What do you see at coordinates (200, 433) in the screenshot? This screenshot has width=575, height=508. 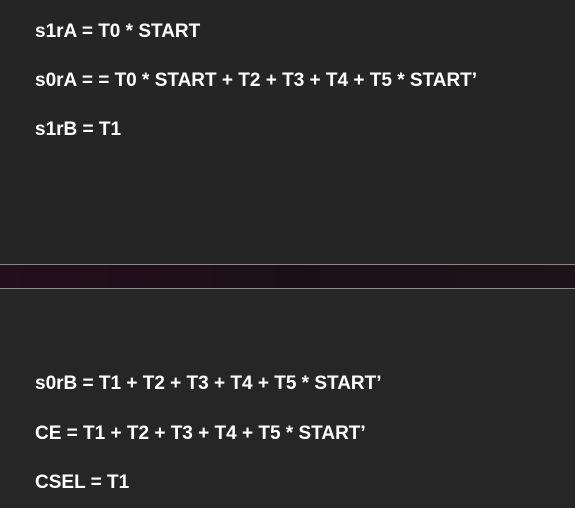 I see `equation-ce: CE = T1 + T2 + T3 + T4 + T5 * START’` at bounding box center [200, 433].